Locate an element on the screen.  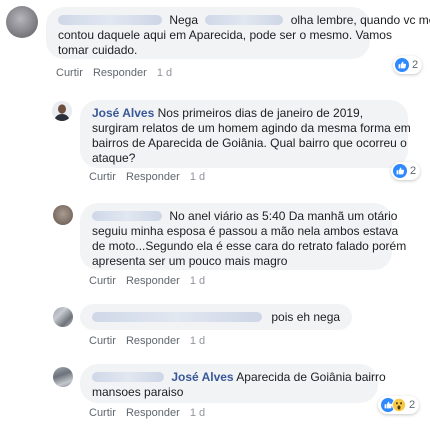
comment-text: pois eh nega is located at coordinates (306, 317).